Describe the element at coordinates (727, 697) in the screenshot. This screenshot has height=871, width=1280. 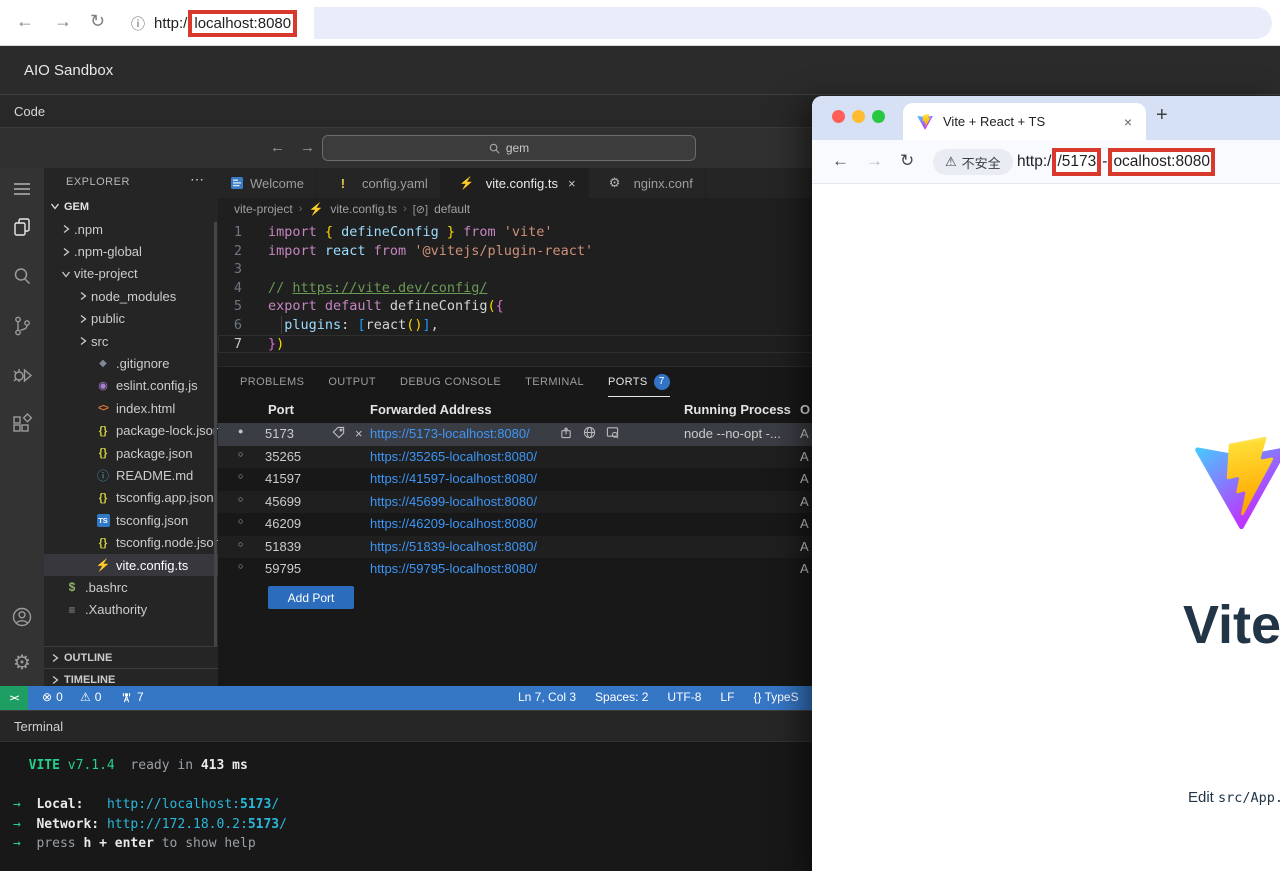
I see `status-item: LF` at that location.